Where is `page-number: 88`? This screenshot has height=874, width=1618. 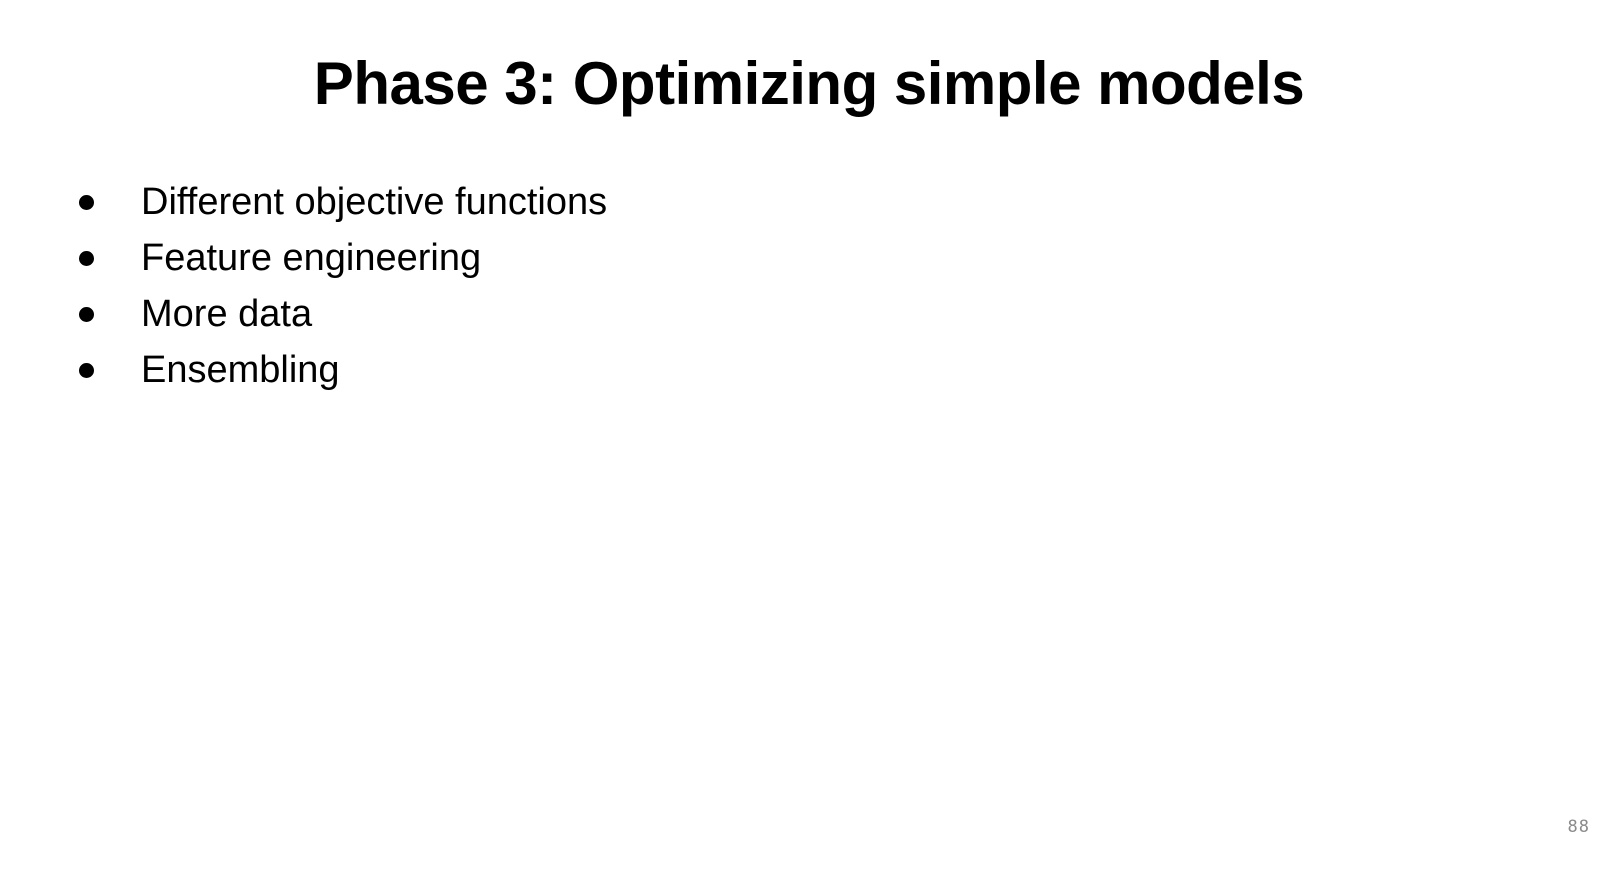
page-number: 88 is located at coordinates (1578, 827).